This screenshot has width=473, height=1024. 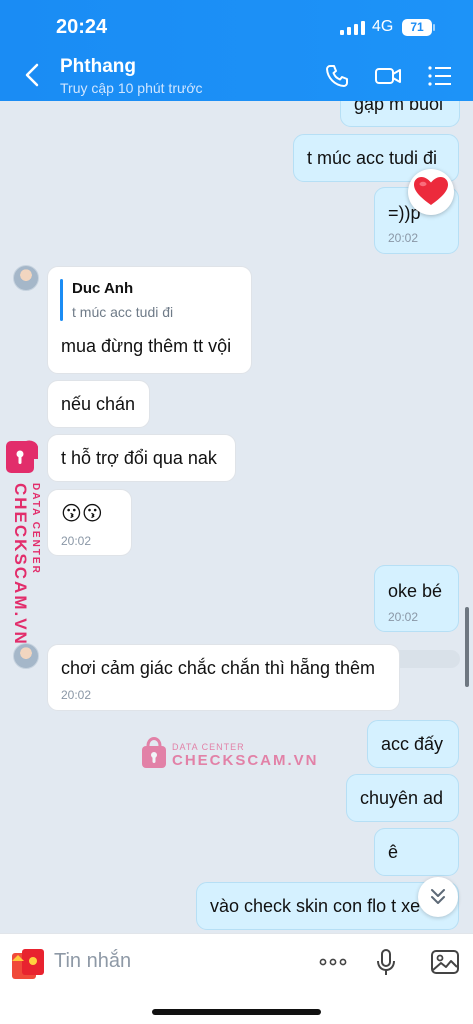 I want to click on message-text: chơi cảm giác chắc chắn thì hẵng thêm, so click(x=218, y=668).